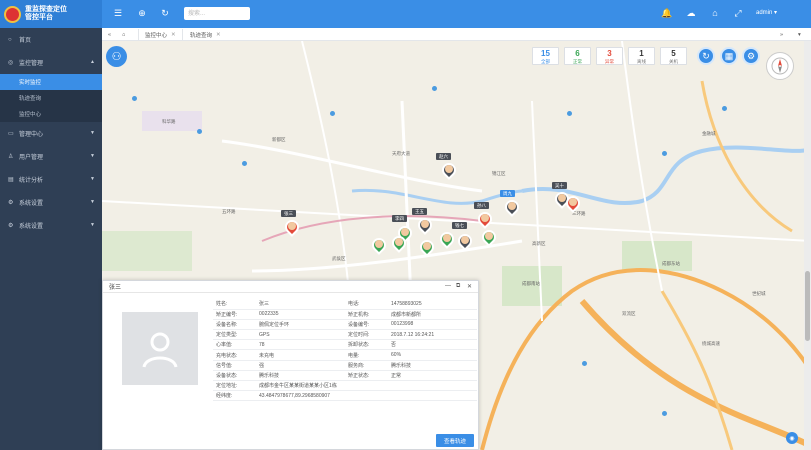 The width and height of the screenshot is (811, 450). What do you see at coordinates (455, 440) in the screenshot?
I see `view-track-button: 查看轨迹` at bounding box center [455, 440].